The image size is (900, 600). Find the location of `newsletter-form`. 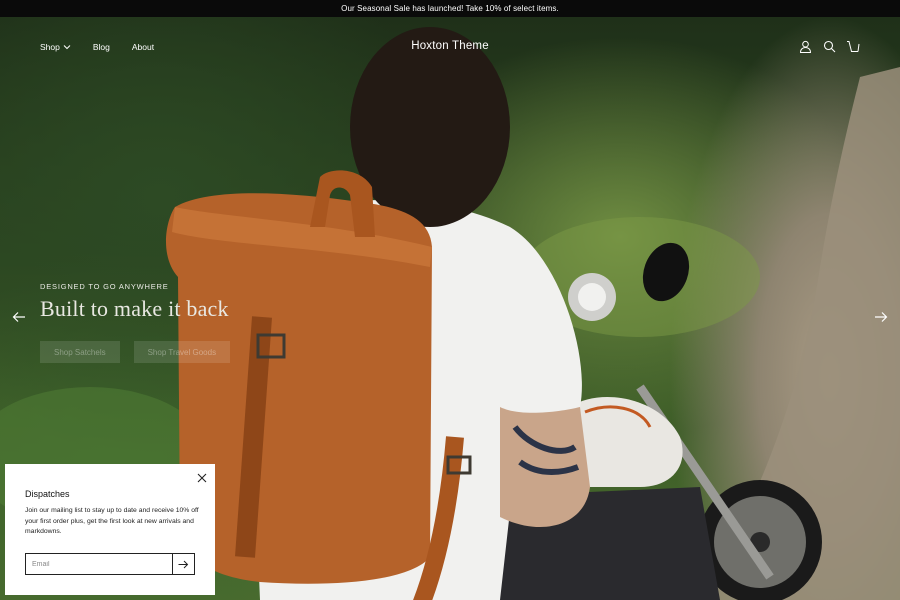

newsletter-form is located at coordinates (110, 564).